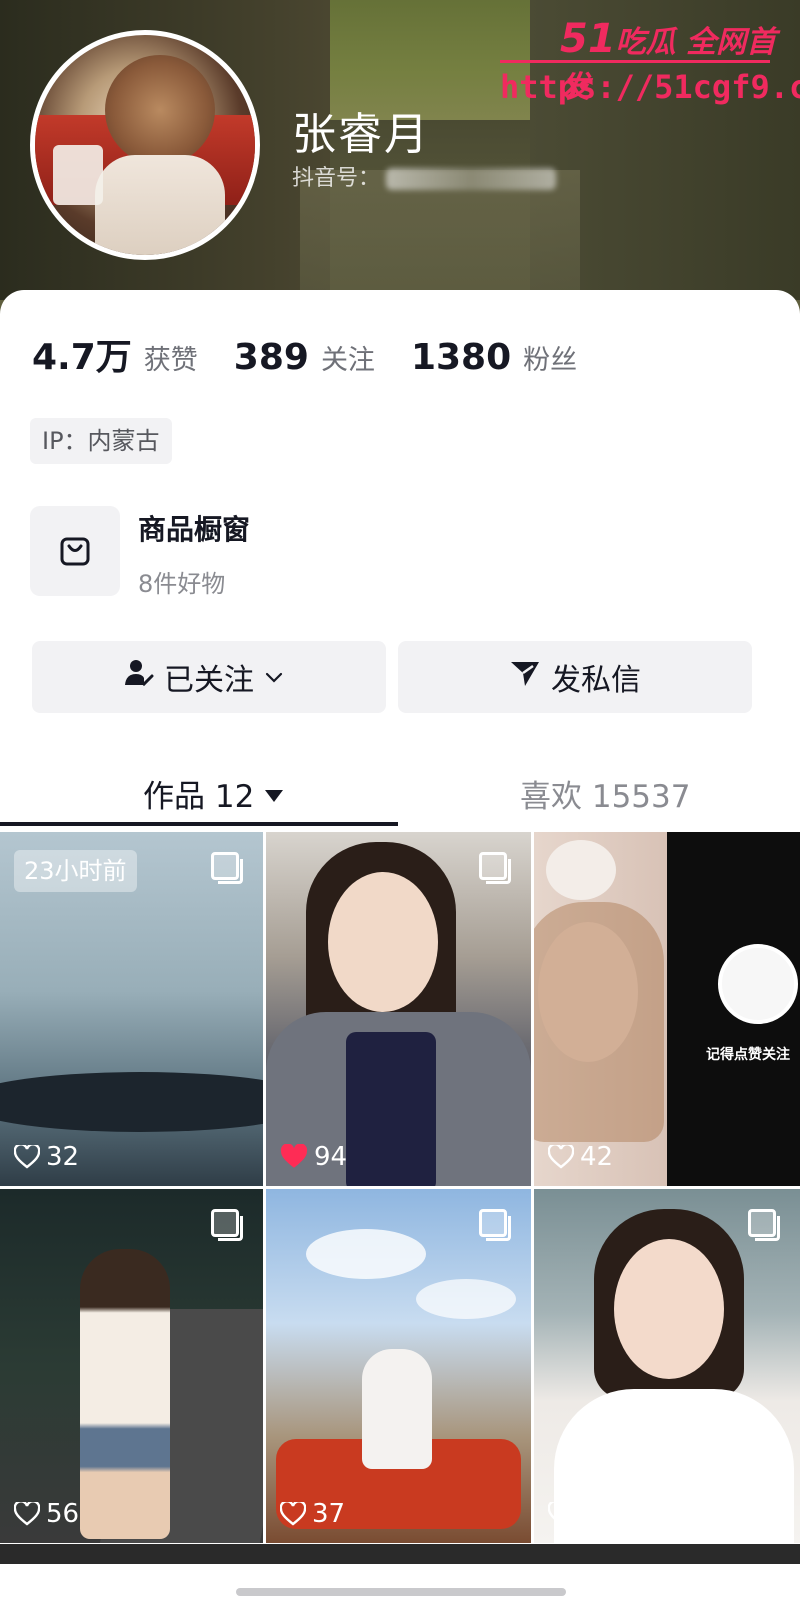 Image resolution: width=800 pixels, height=1608 pixels. I want to click on tab-works-label: 作品 12, so click(199, 796).